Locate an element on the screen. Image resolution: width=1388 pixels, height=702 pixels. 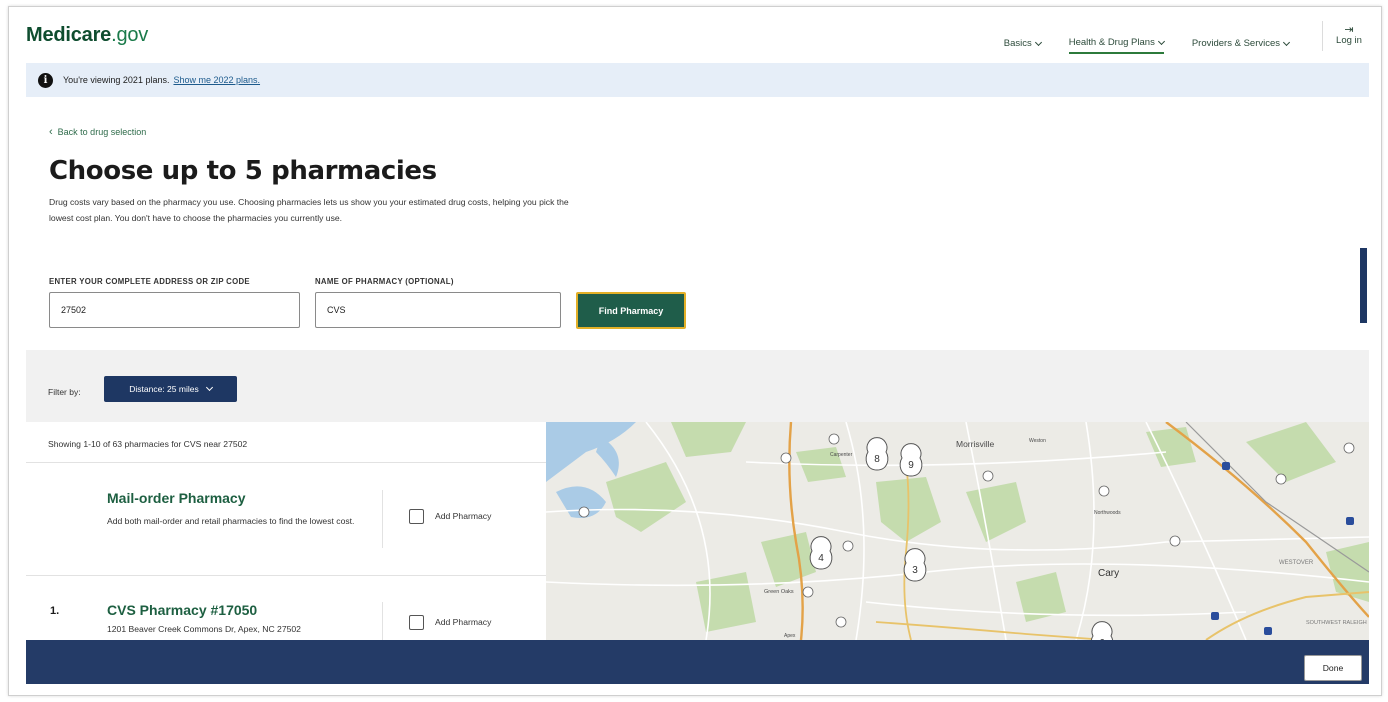
address-field-label: ENTER YOUR COMPLETE ADDRESS OR ZIP CODE is located at coordinates (149, 281).